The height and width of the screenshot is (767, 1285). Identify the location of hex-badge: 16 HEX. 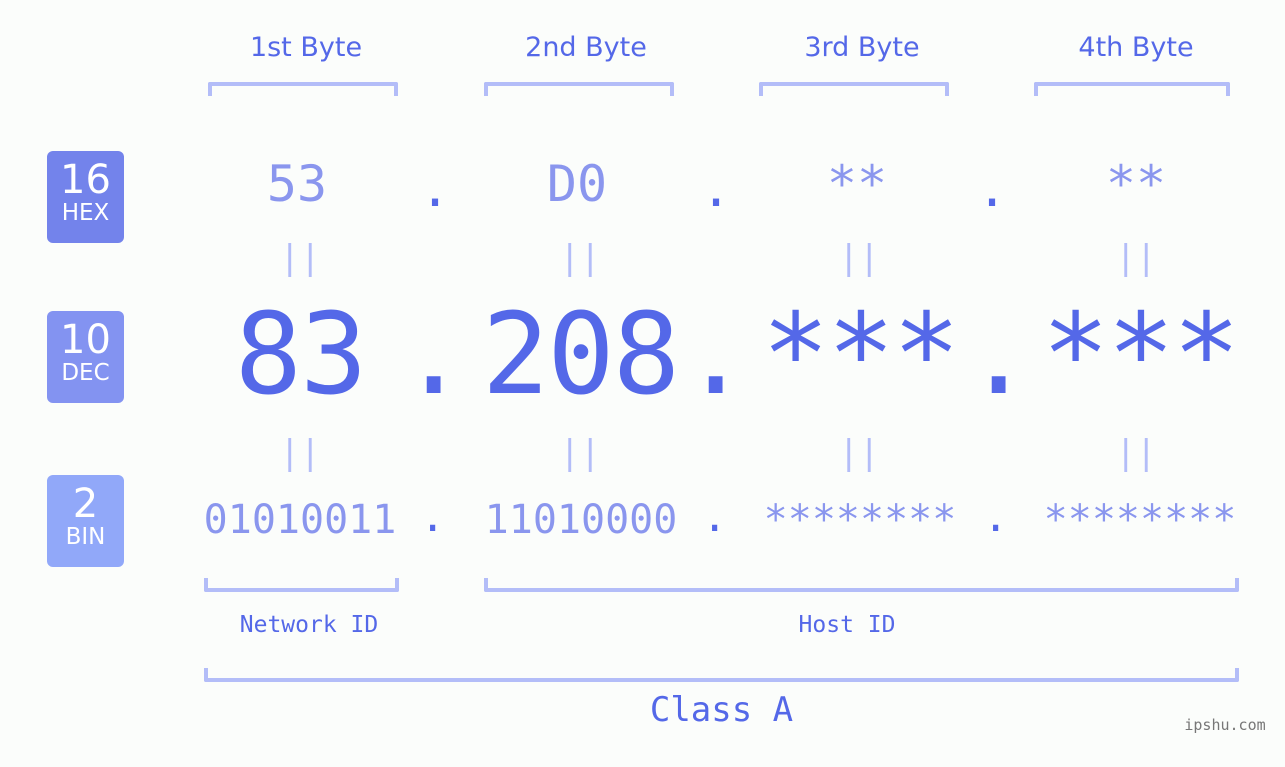
(85, 197).